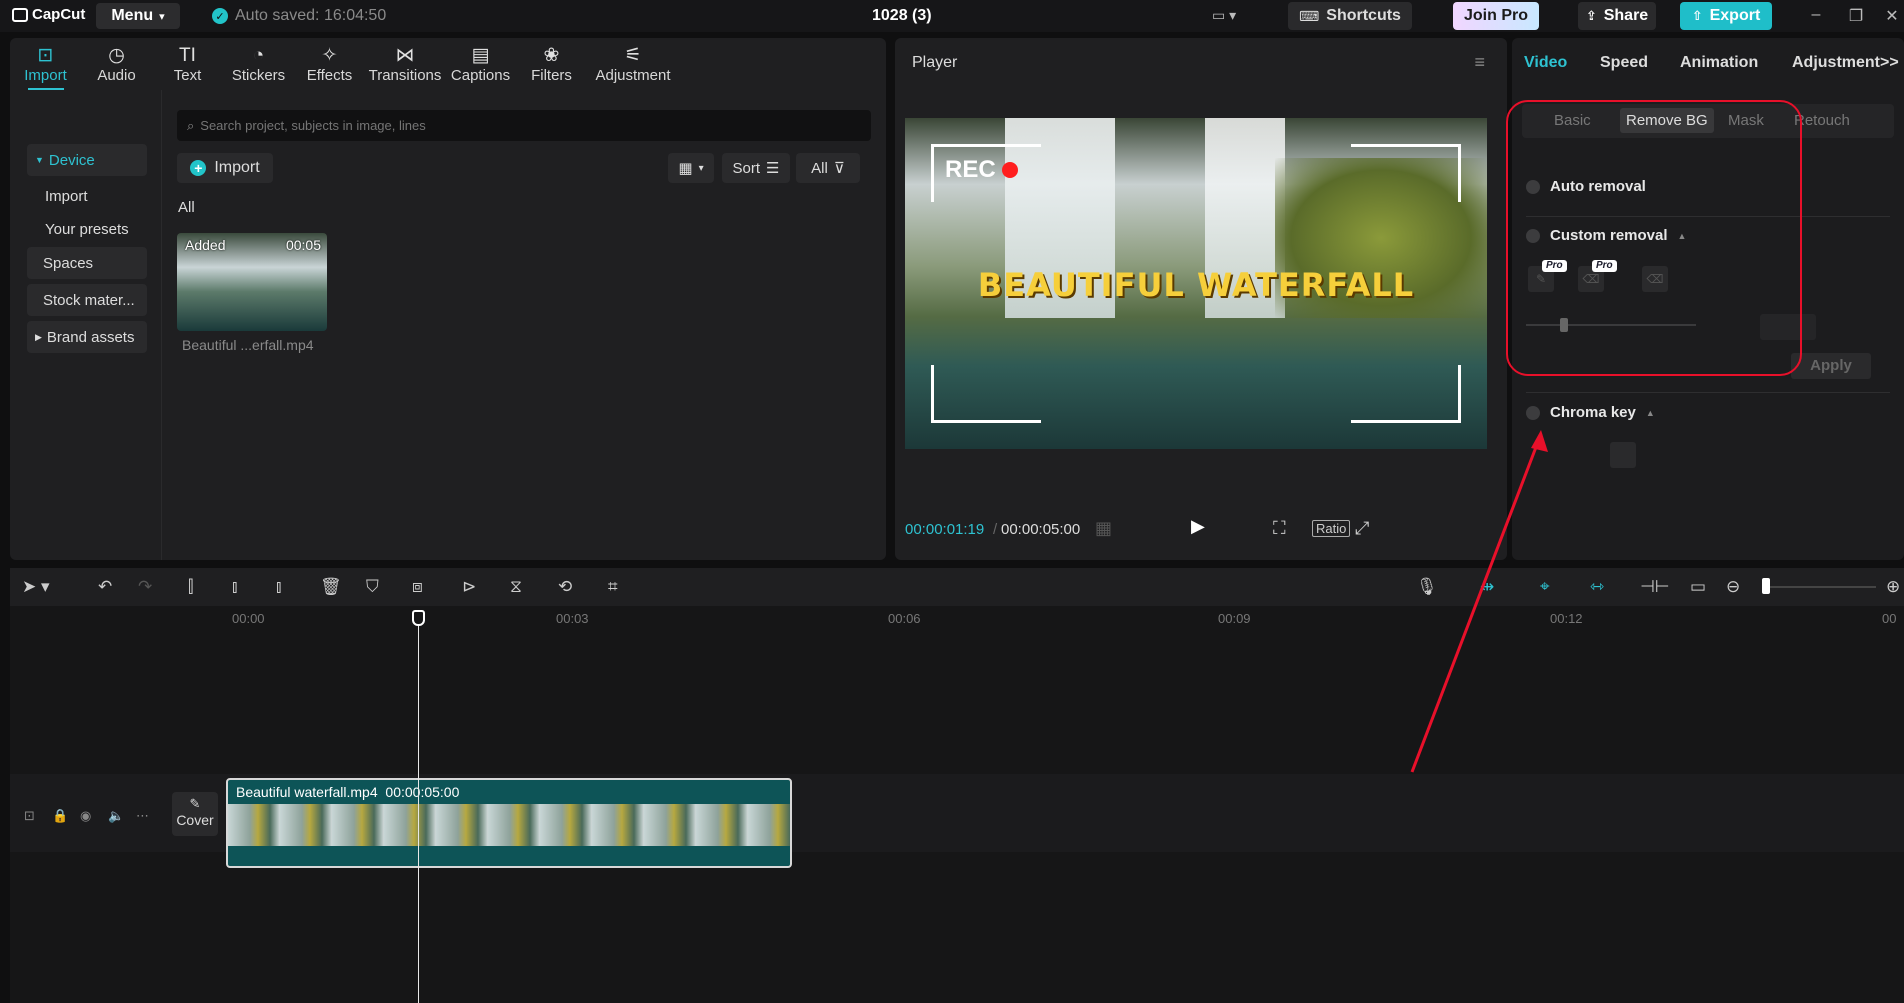  I want to click on record-dot-icon, so click(1009, 170).